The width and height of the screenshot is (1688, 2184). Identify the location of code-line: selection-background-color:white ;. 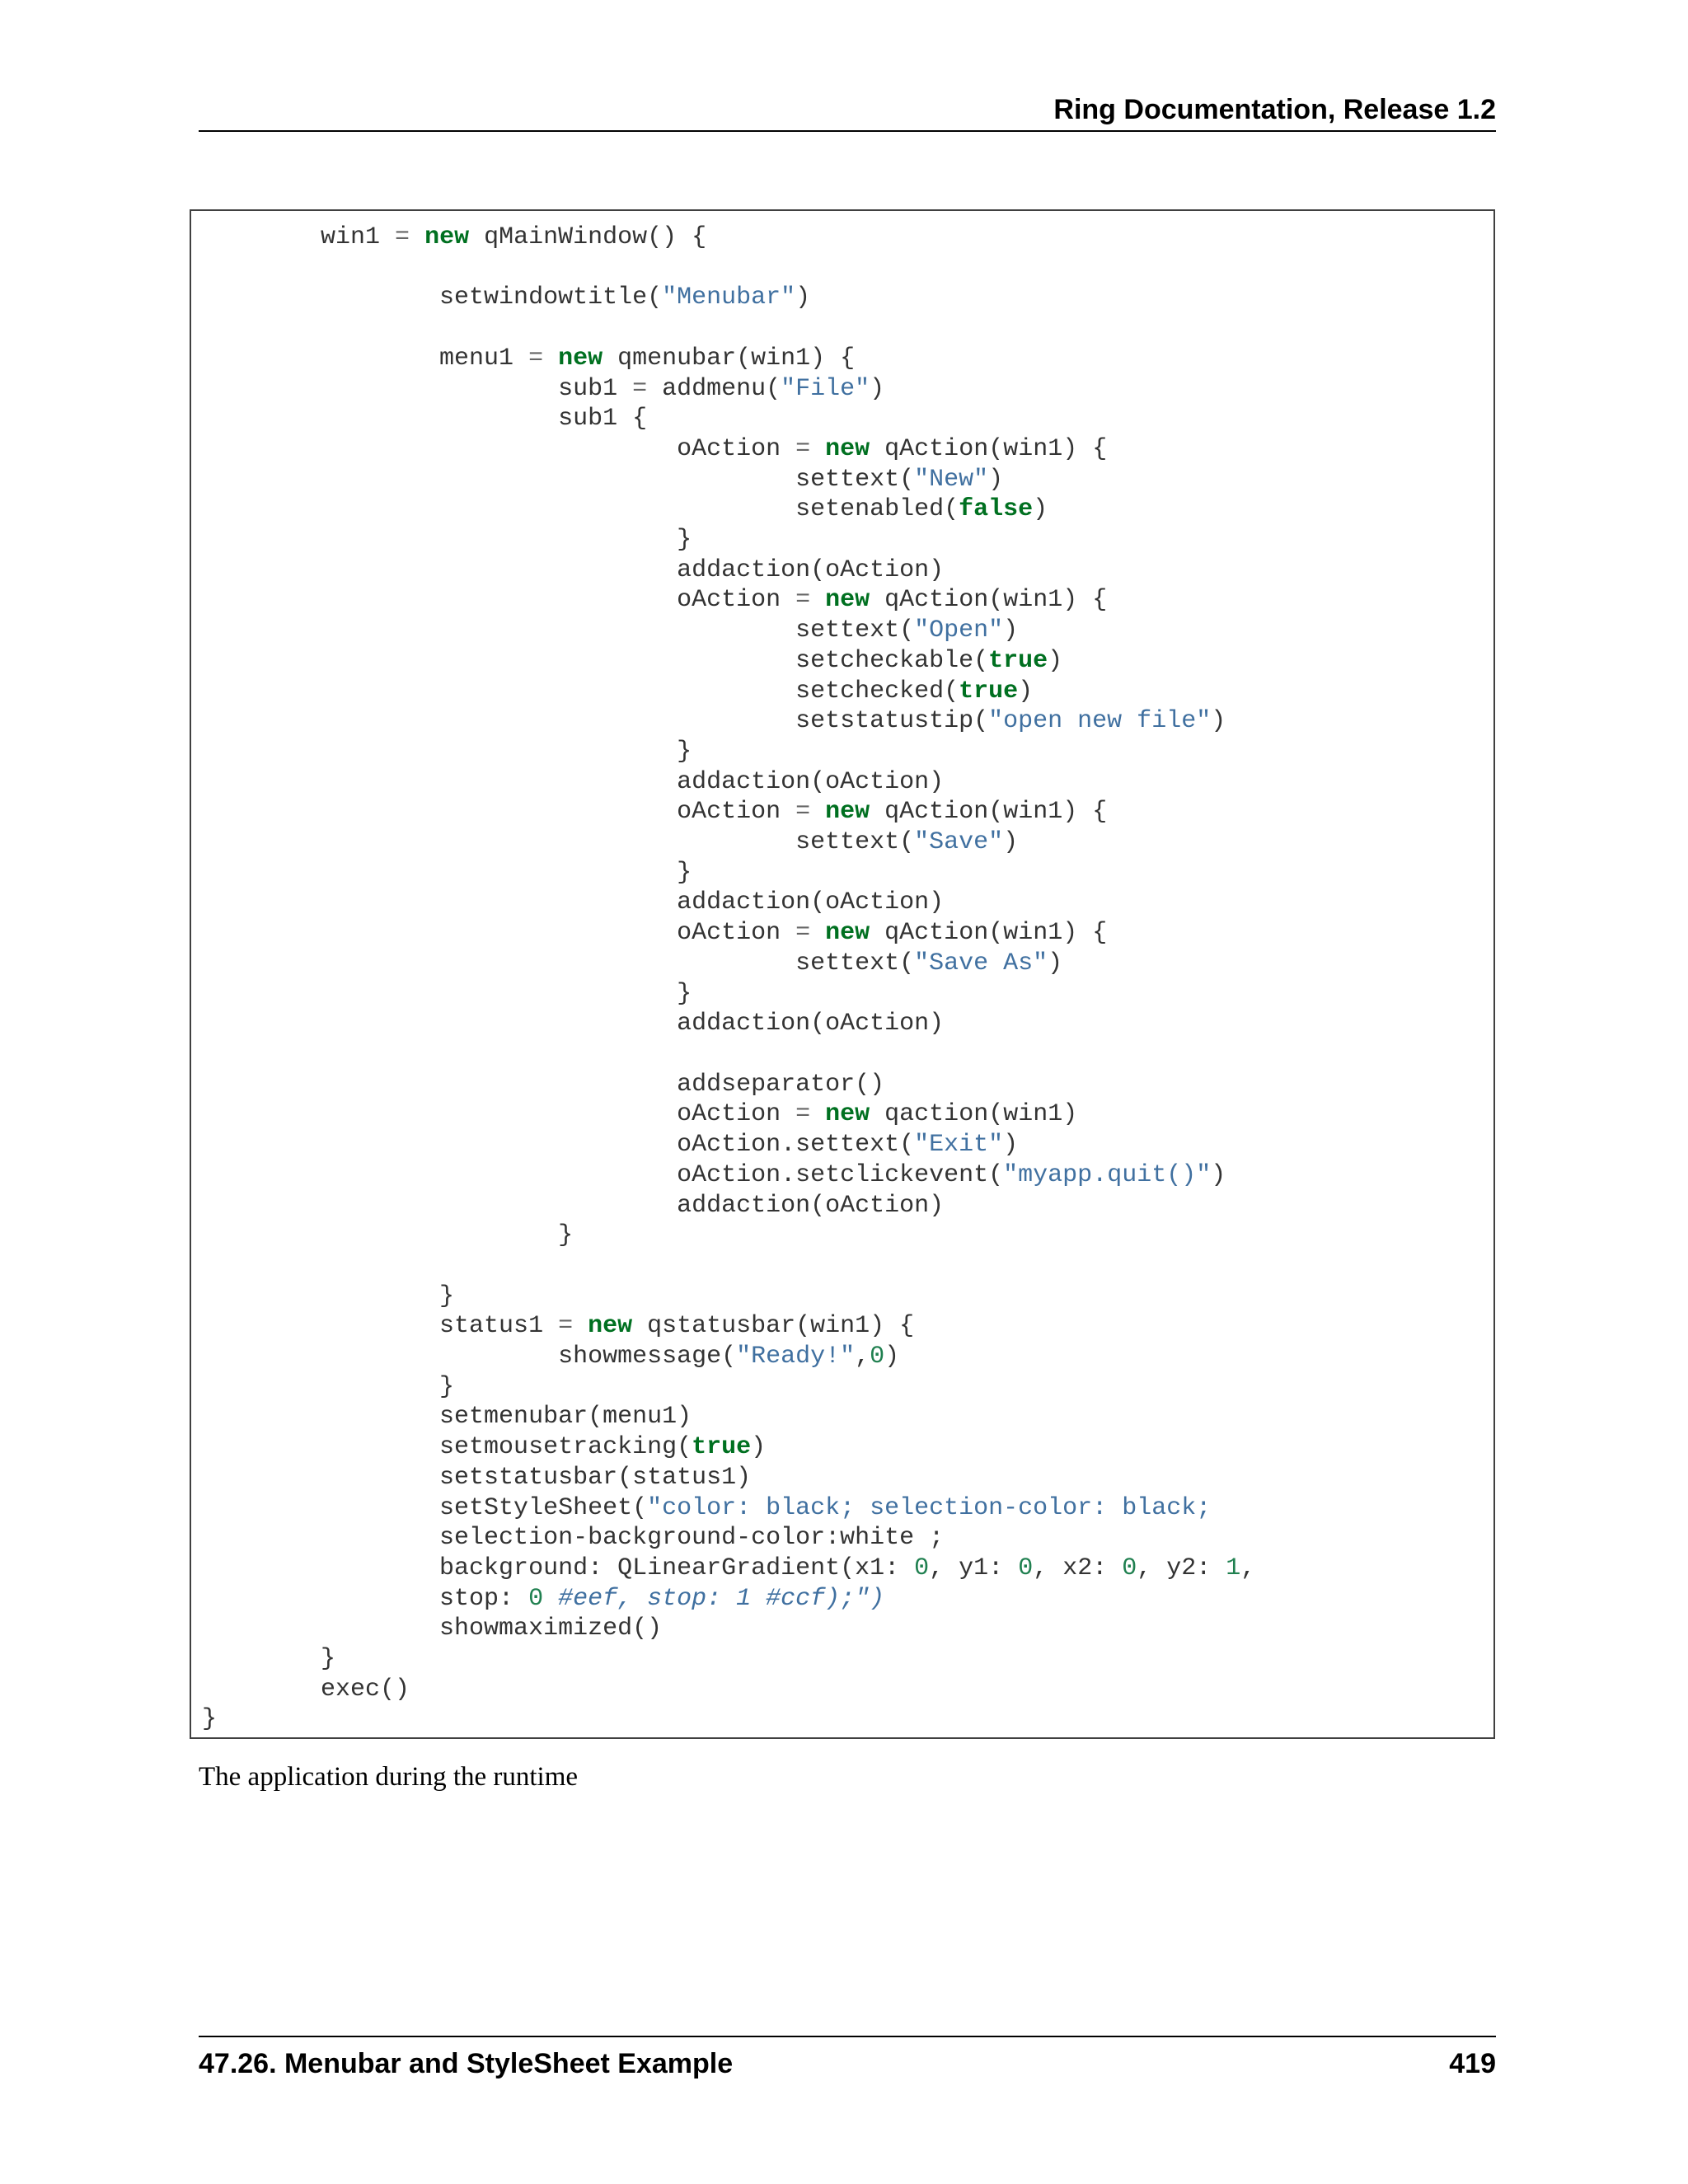
(573, 1538).